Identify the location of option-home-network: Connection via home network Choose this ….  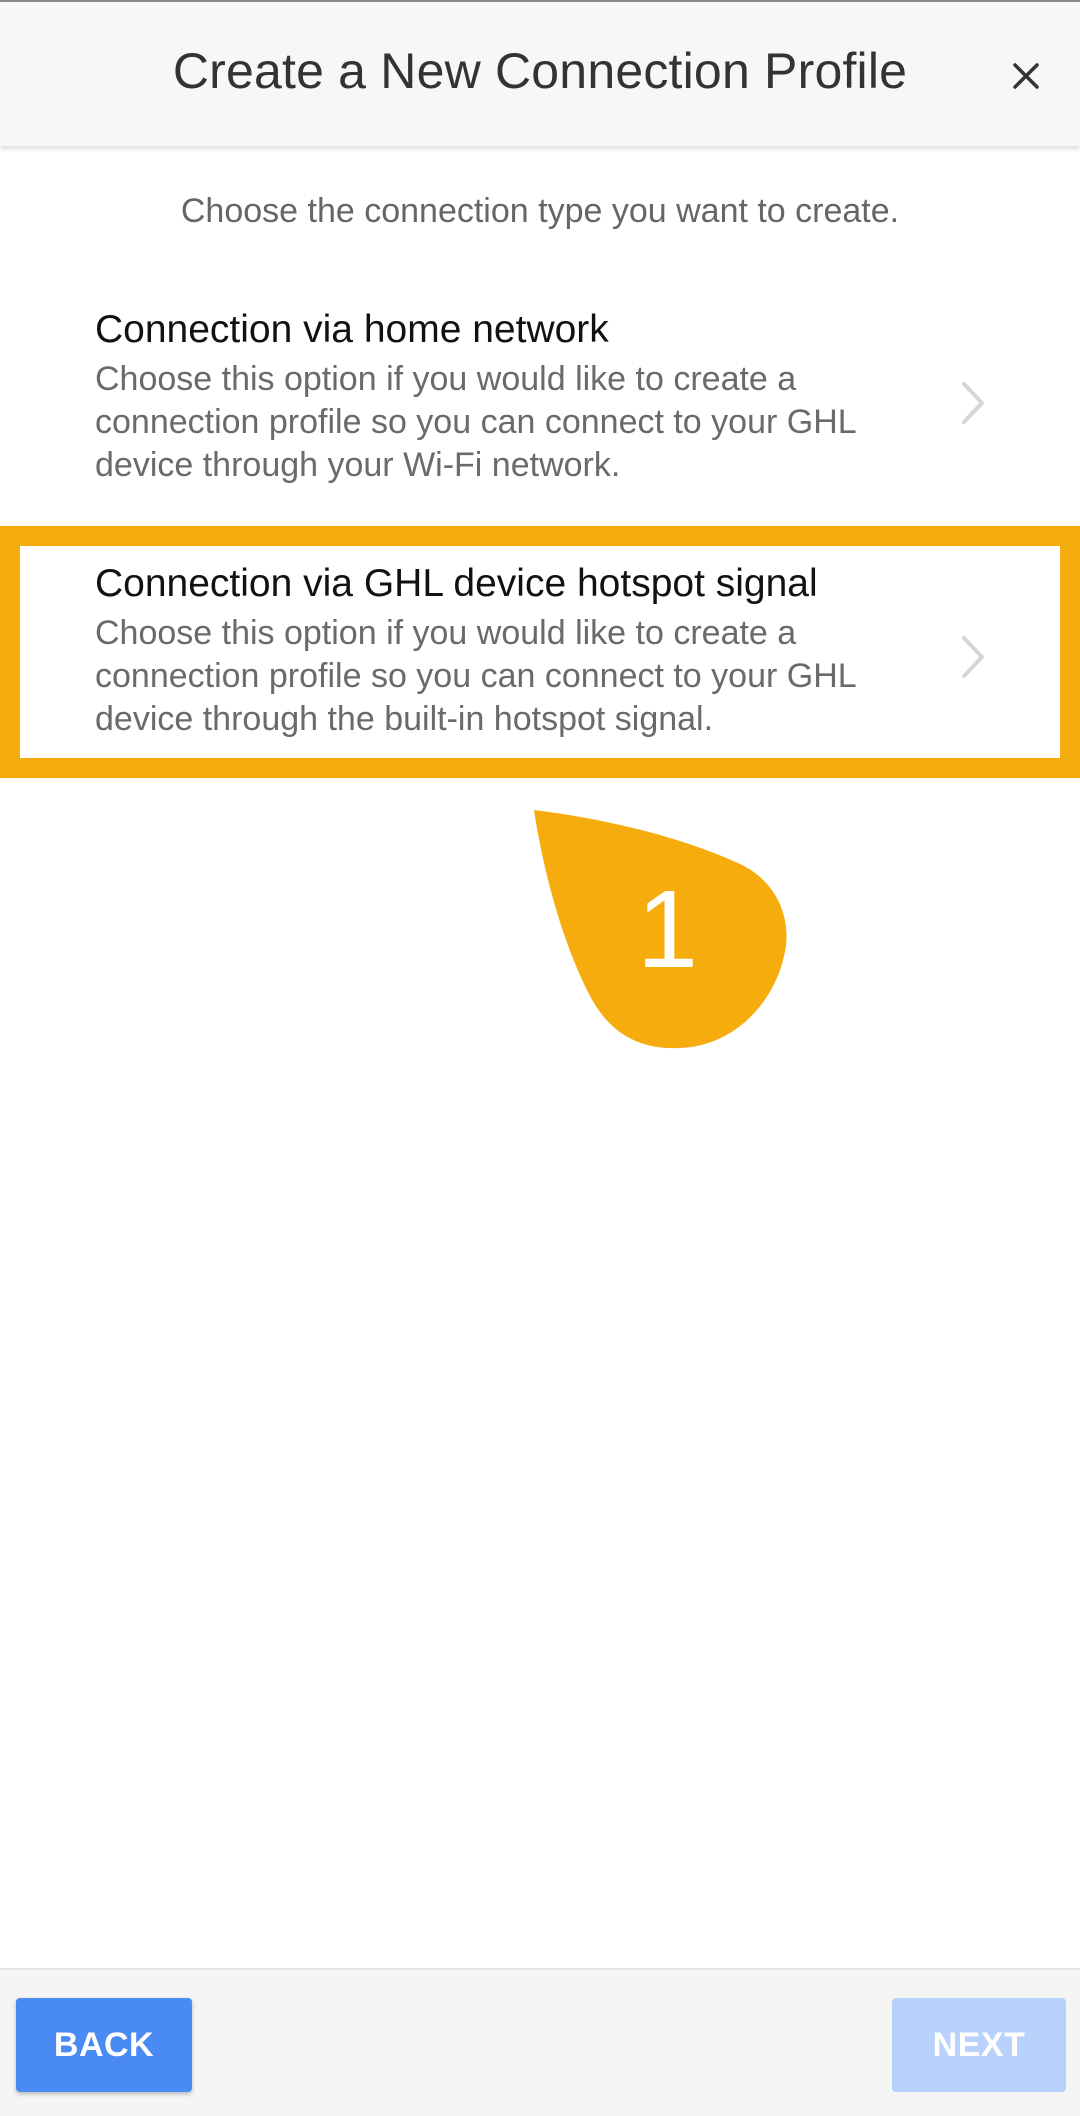
(540, 405).